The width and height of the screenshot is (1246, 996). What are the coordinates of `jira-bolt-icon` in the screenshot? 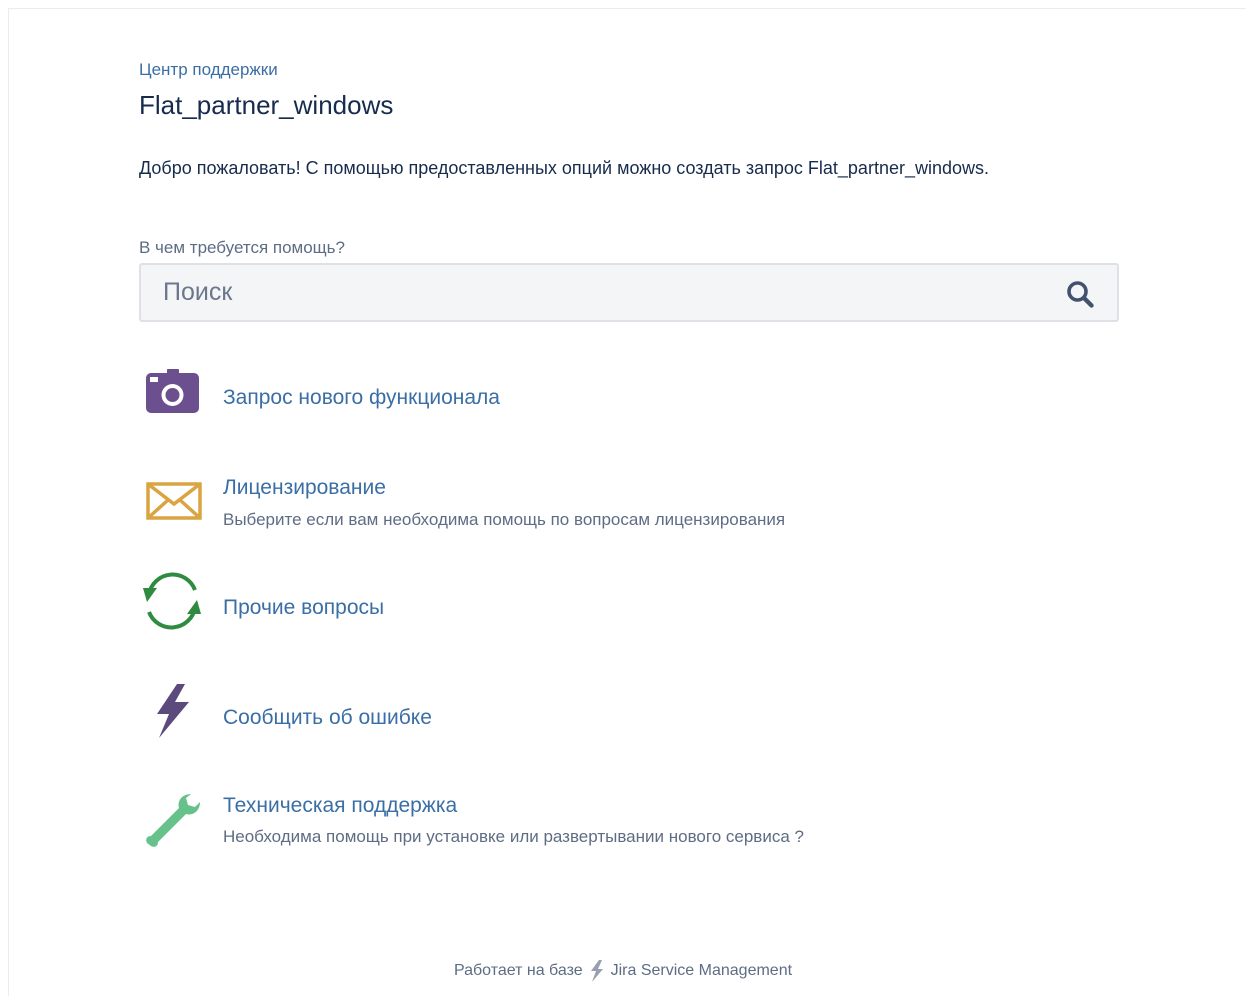 It's located at (596, 971).